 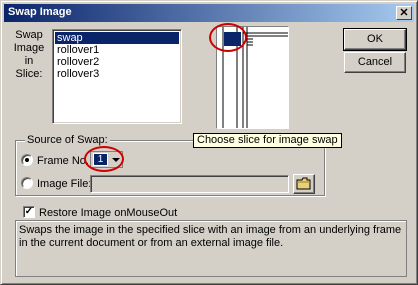 I want to click on close-icon: ✕, so click(x=404, y=13).